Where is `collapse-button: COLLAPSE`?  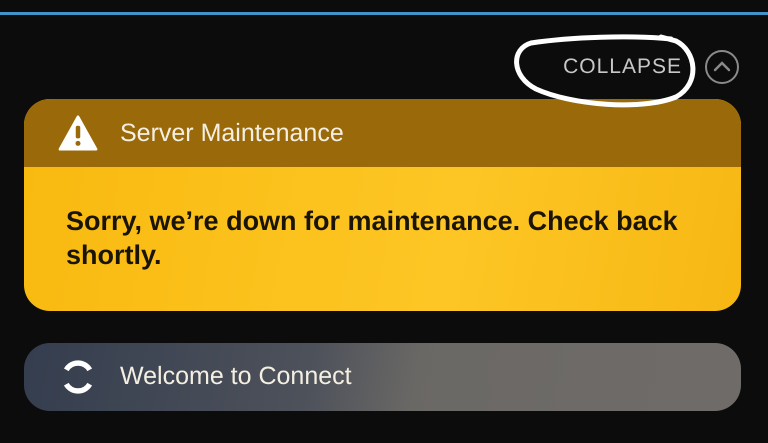
collapse-button: COLLAPSE is located at coordinates (622, 67).